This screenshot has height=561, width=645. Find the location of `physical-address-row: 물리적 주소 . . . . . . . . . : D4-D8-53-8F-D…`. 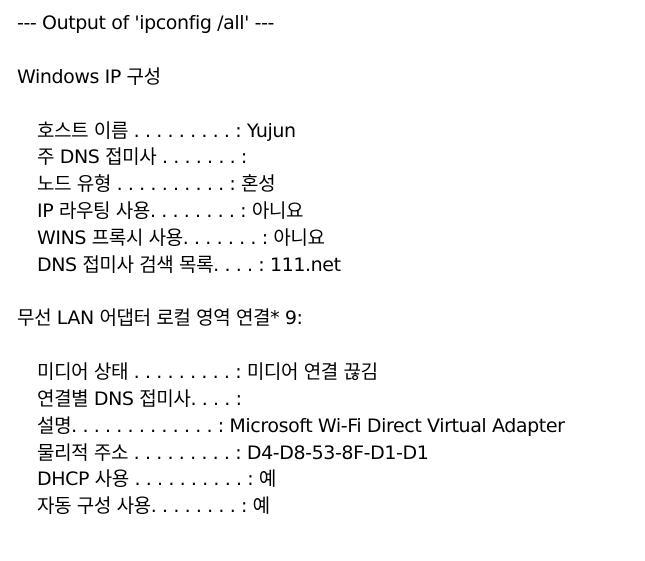

physical-address-row: 물리적 주소 . . . . . . . . . : D4-D8-53-8F-D… is located at coordinates (233, 452).